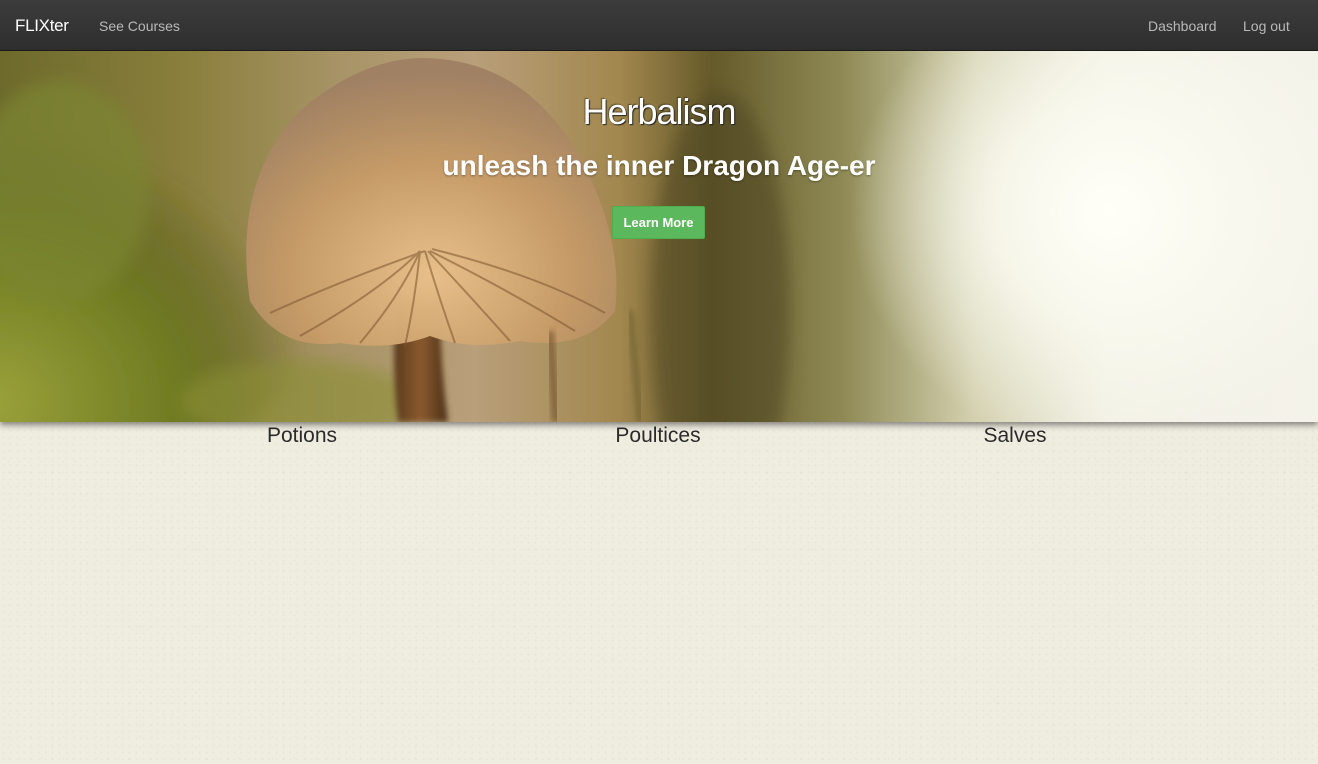  What do you see at coordinates (659, 111) in the screenshot?
I see `hero-title: Herbalism` at bounding box center [659, 111].